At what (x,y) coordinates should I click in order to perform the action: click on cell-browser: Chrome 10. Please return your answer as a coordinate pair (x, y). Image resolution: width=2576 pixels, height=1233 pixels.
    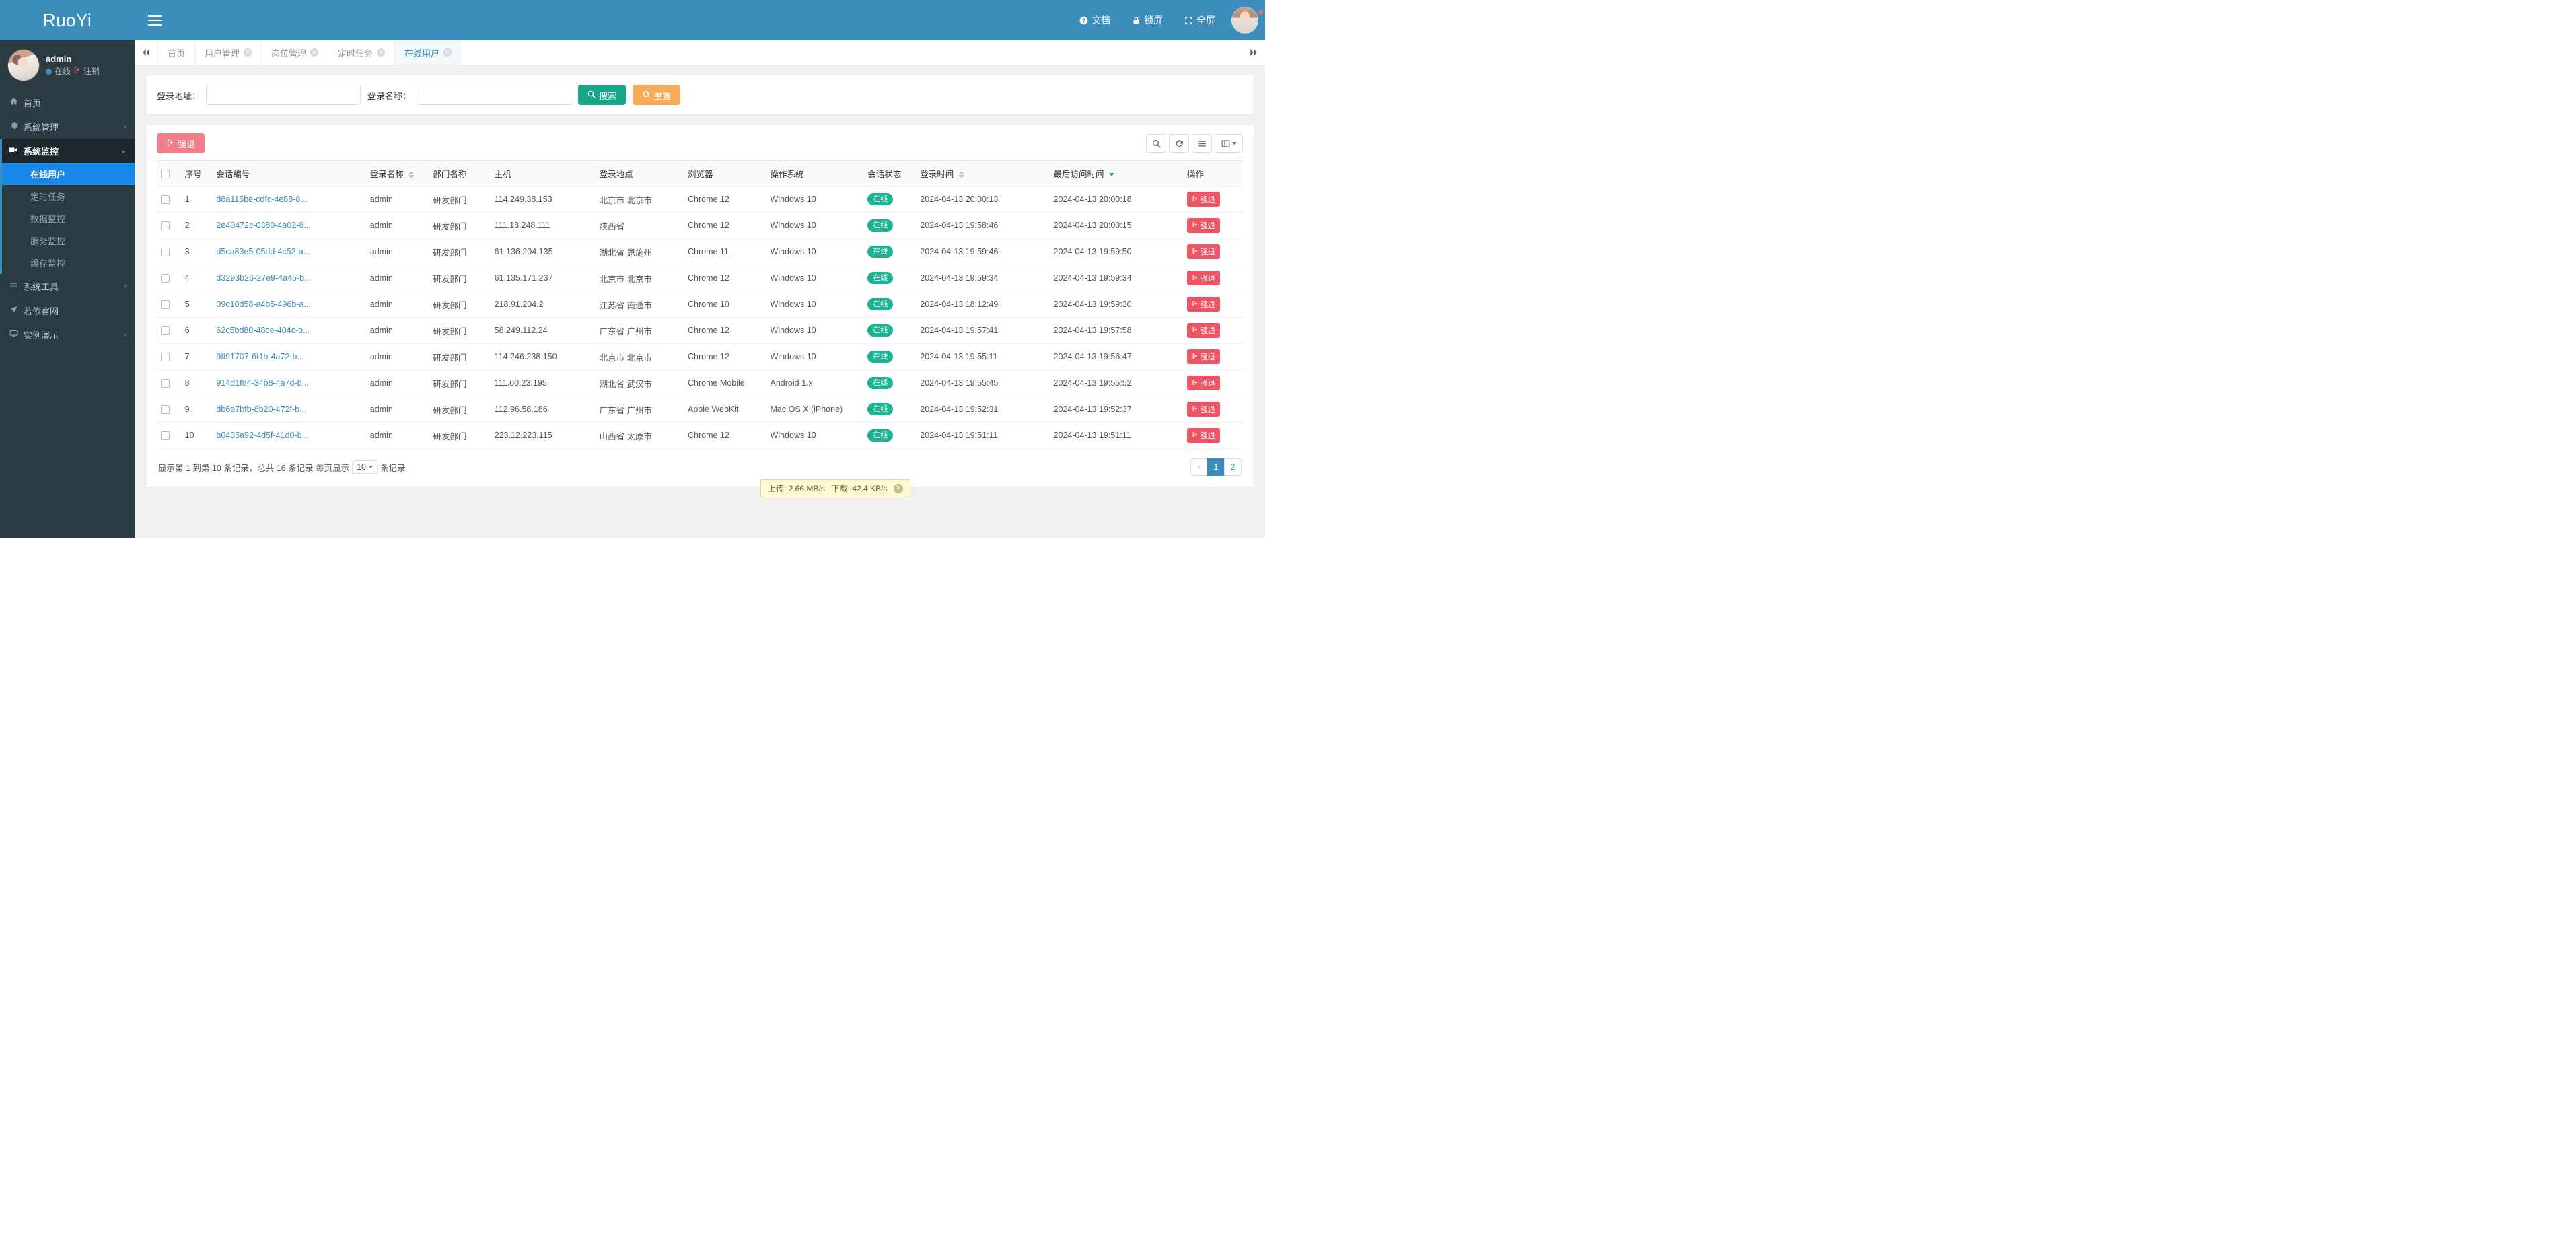
    Looking at the image, I should click on (725, 304).